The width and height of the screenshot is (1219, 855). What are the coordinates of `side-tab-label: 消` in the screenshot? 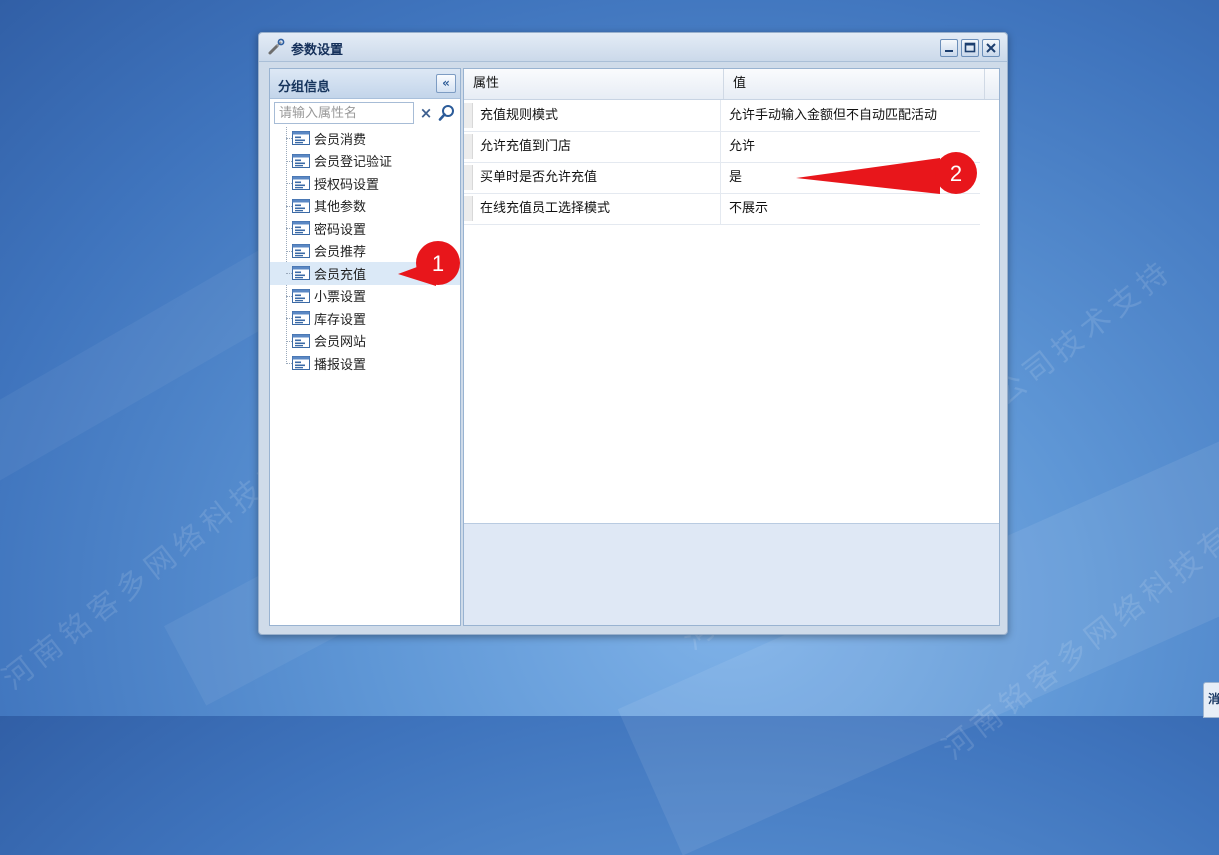 It's located at (1213, 699).